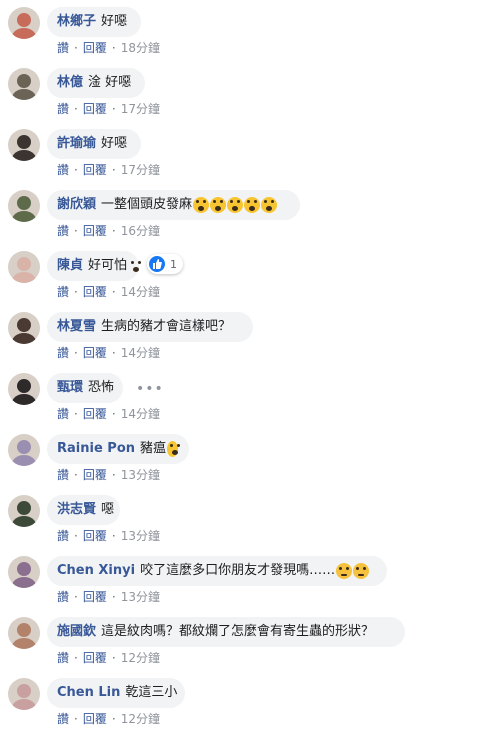 This screenshot has height=732, width=493. Describe the element at coordinates (70, 83) in the screenshot. I see `author-name: 林億` at that location.